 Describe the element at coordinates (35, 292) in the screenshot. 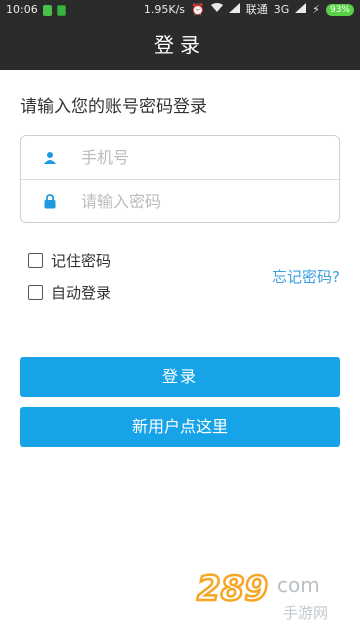

I see `auto-login-checkbox` at that location.